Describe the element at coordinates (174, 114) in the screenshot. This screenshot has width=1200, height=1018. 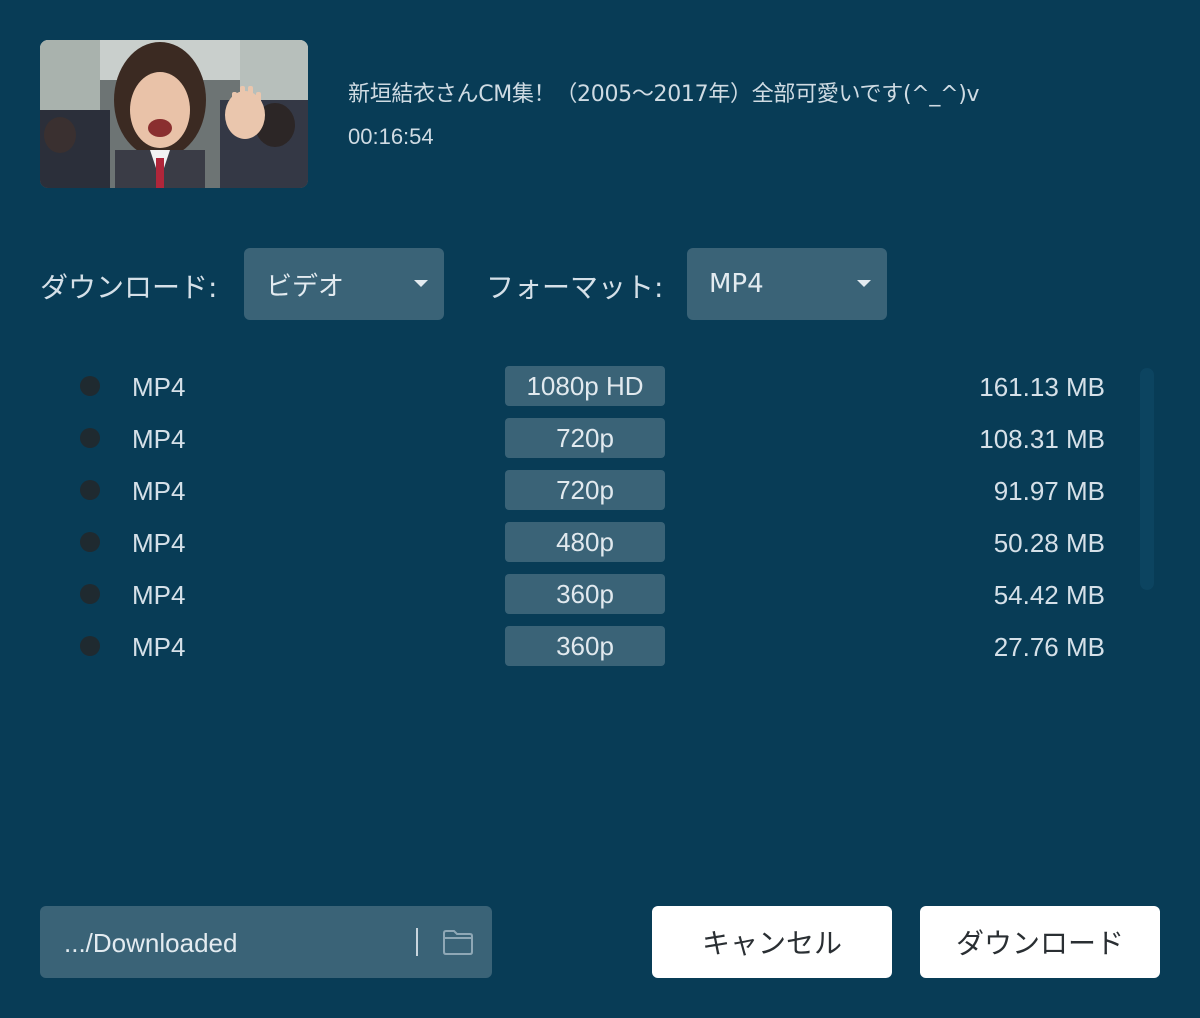
I see `video-thumbnail` at that location.